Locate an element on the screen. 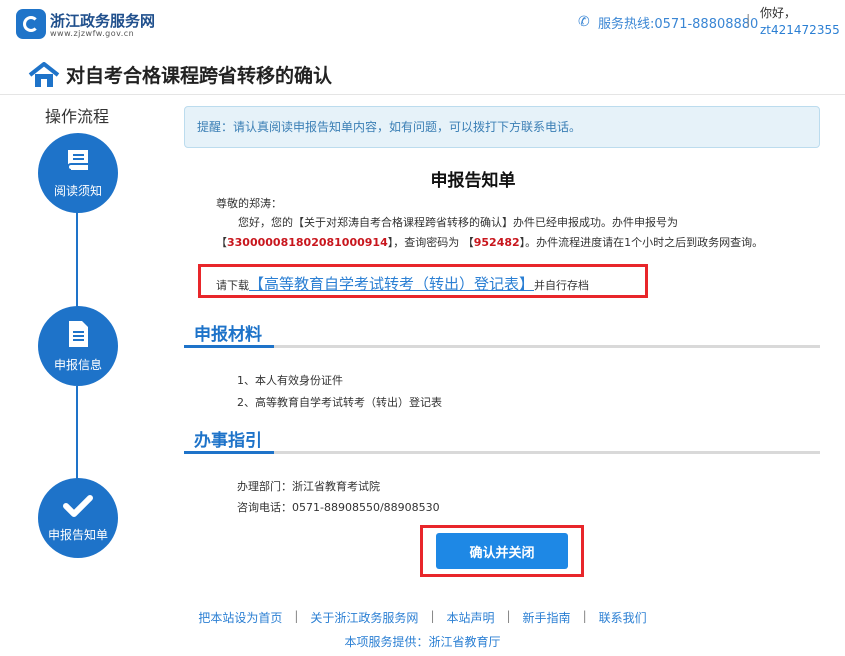 This screenshot has height=656, width=845. material-item: 1、本人有效身份证件 is located at coordinates (290, 380).